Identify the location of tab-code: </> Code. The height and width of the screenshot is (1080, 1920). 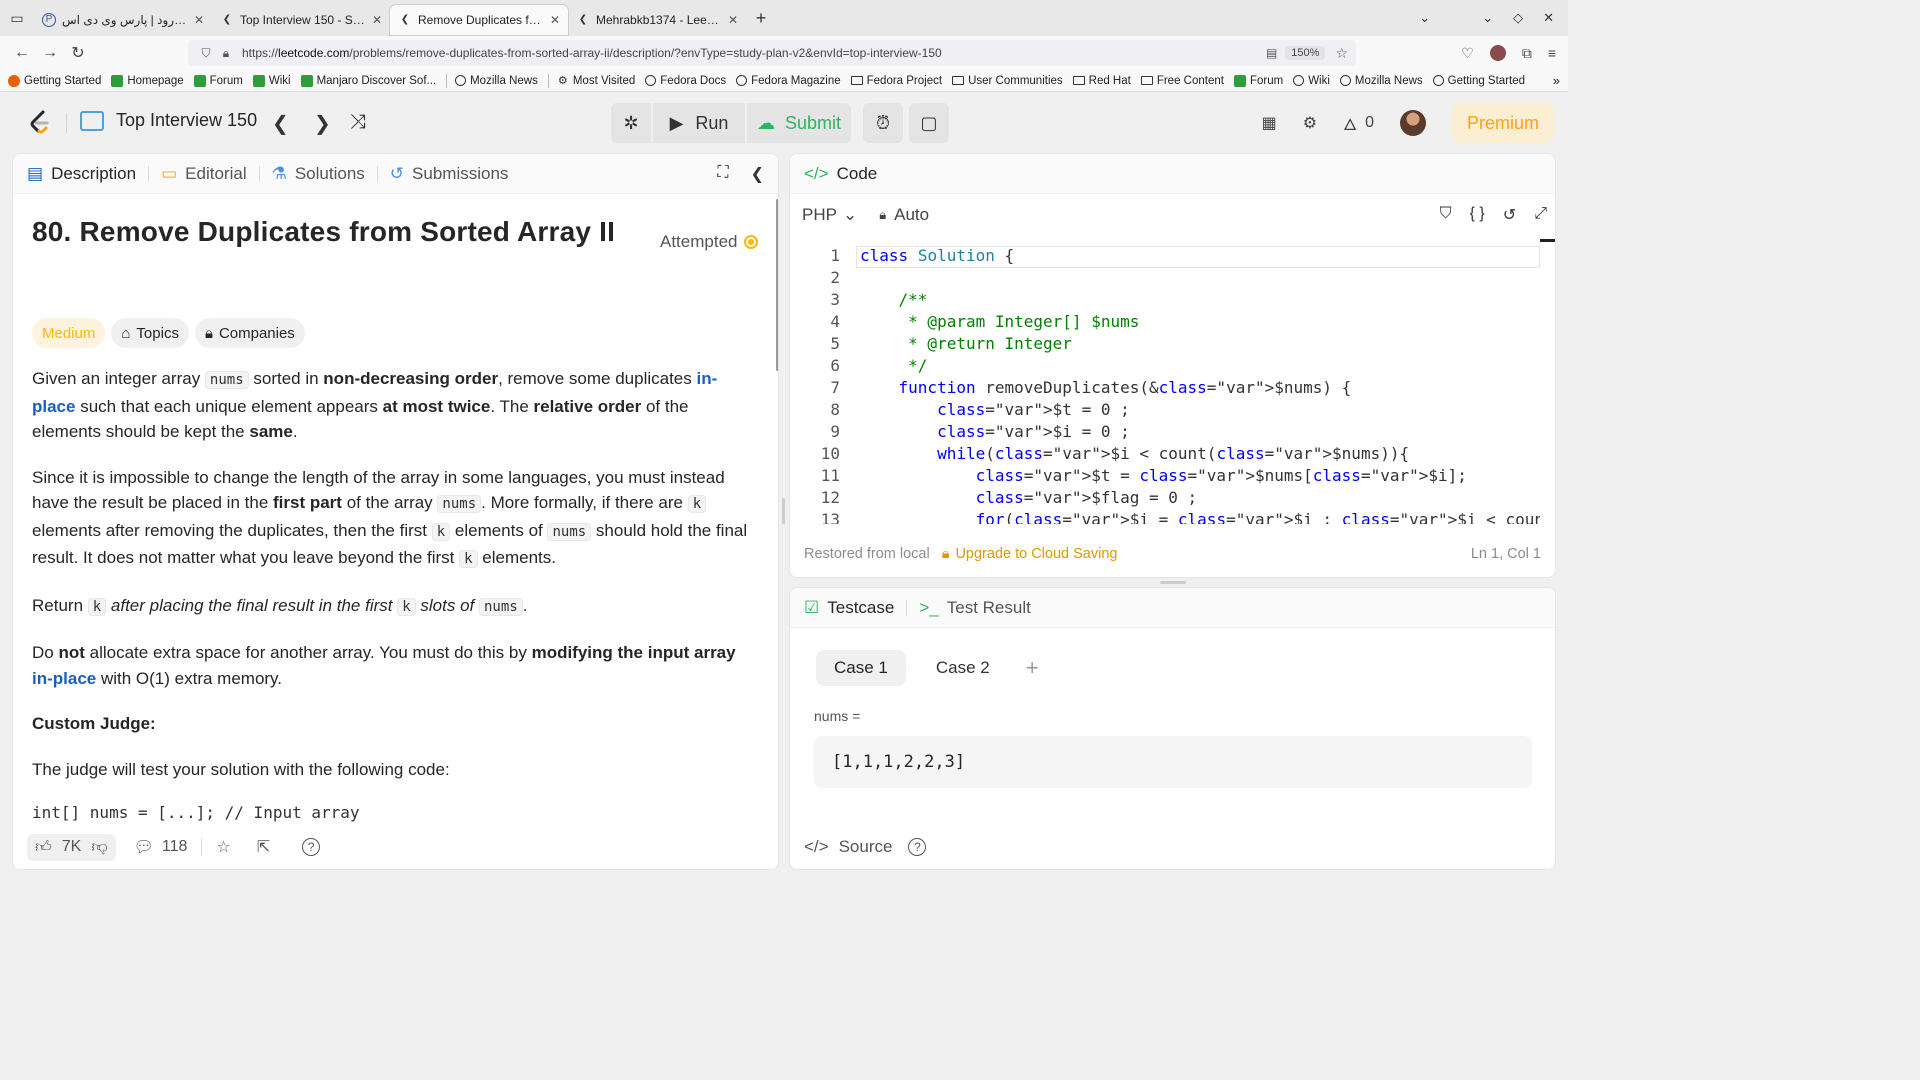
(840, 174).